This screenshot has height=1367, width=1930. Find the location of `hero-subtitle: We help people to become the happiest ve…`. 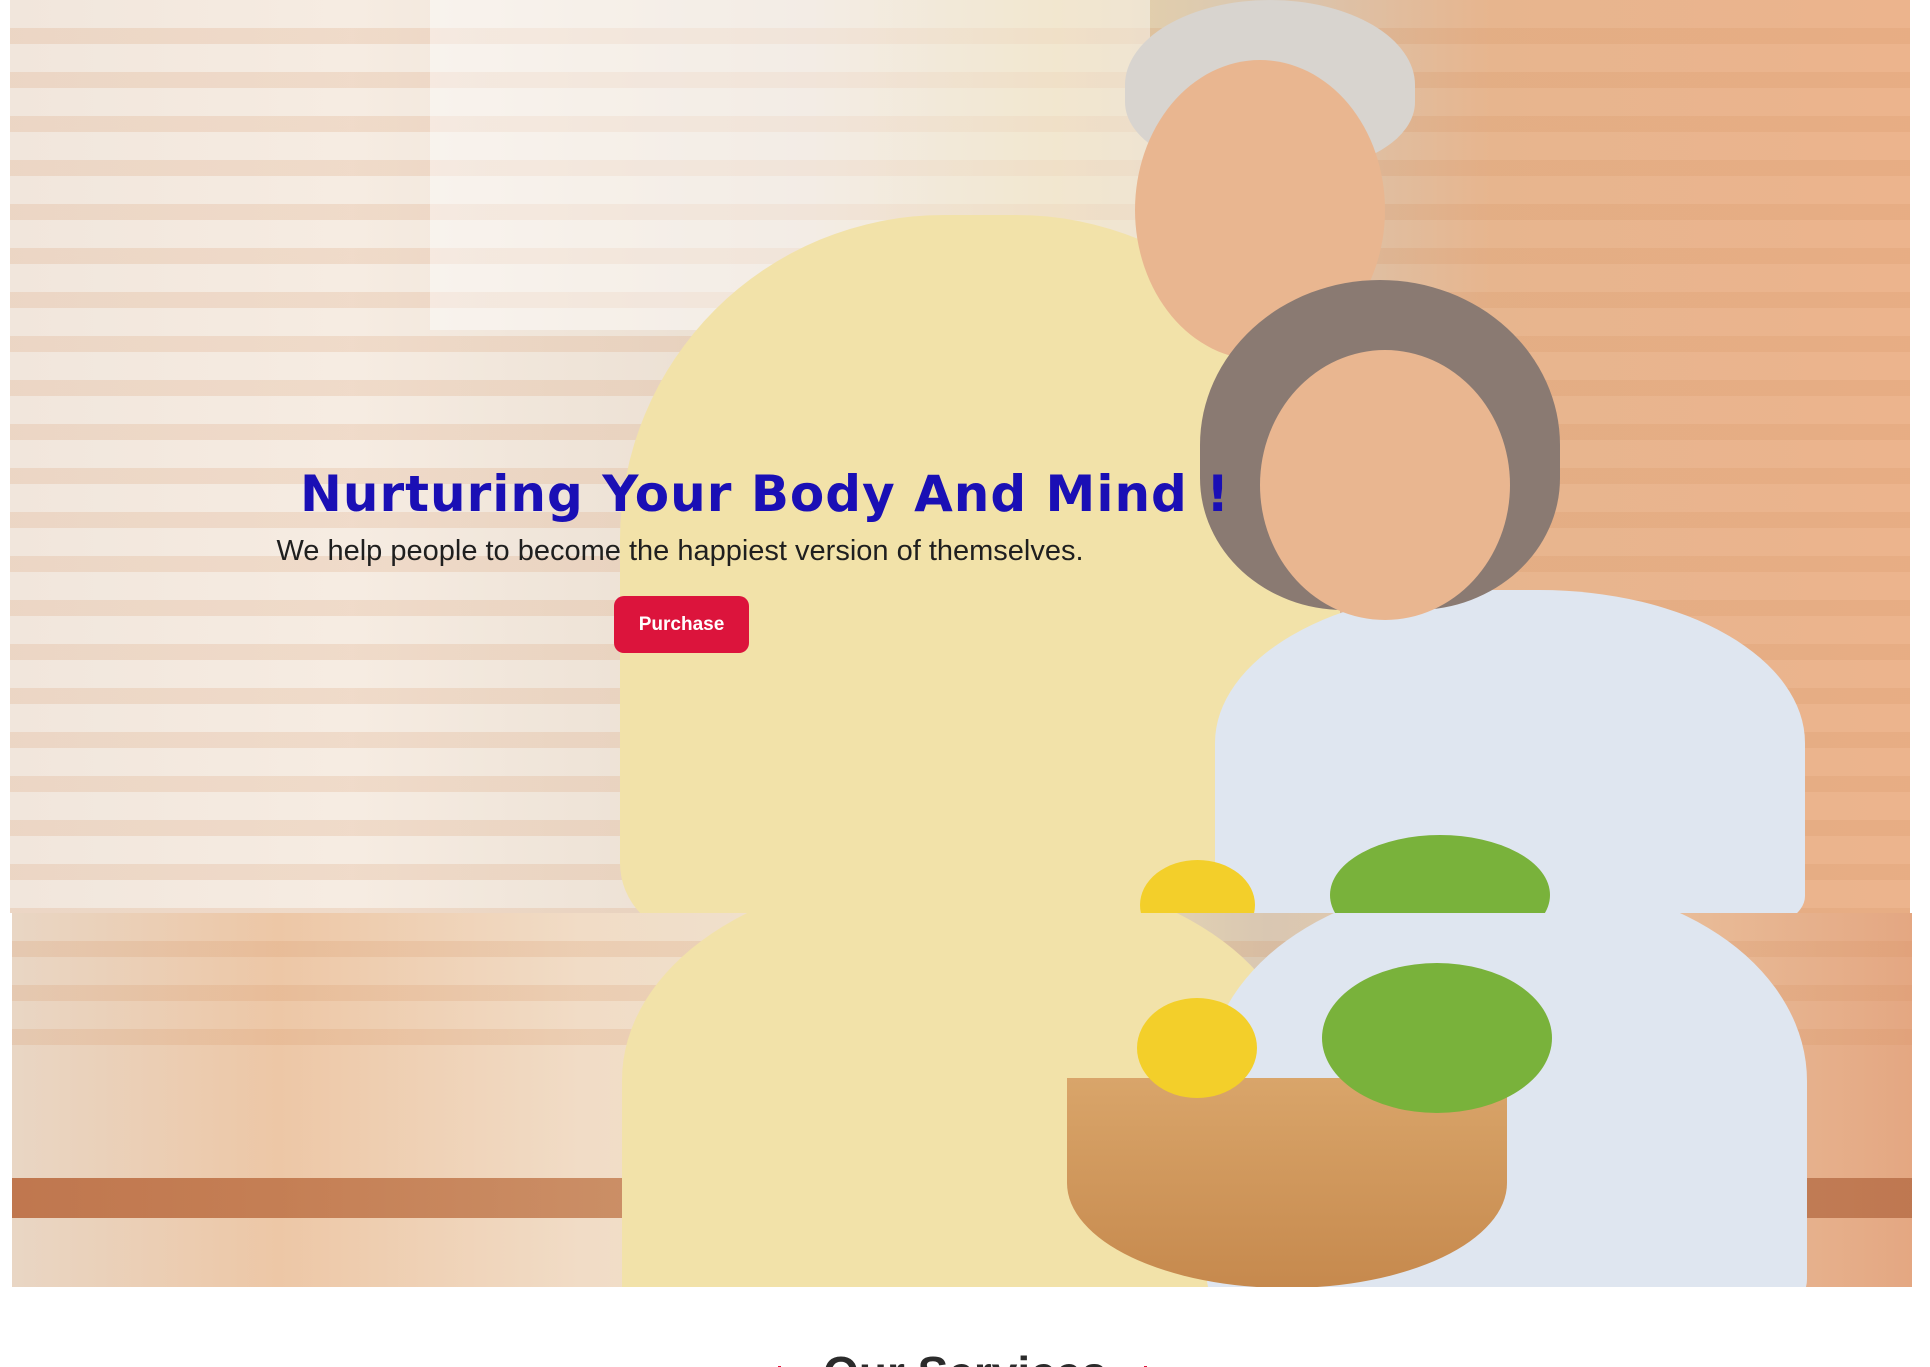

hero-subtitle: We help people to become the happiest ve… is located at coordinates (680, 551).